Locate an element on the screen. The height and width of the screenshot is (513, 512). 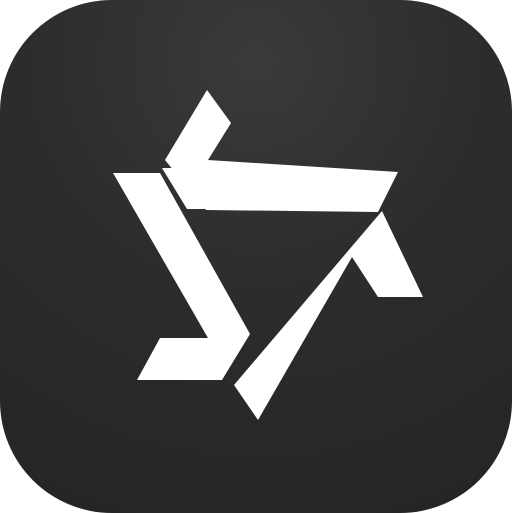
logo-segment-top is located at coordinates (281, 151).